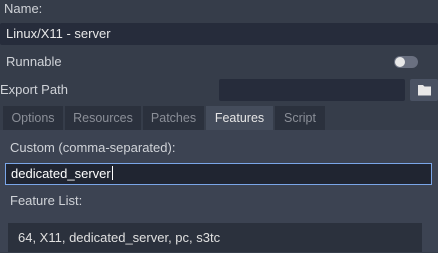  Describe the element at coordinates (61, 173) in the screenshot. I see `custom-features-value: dedicated_server` at that location.